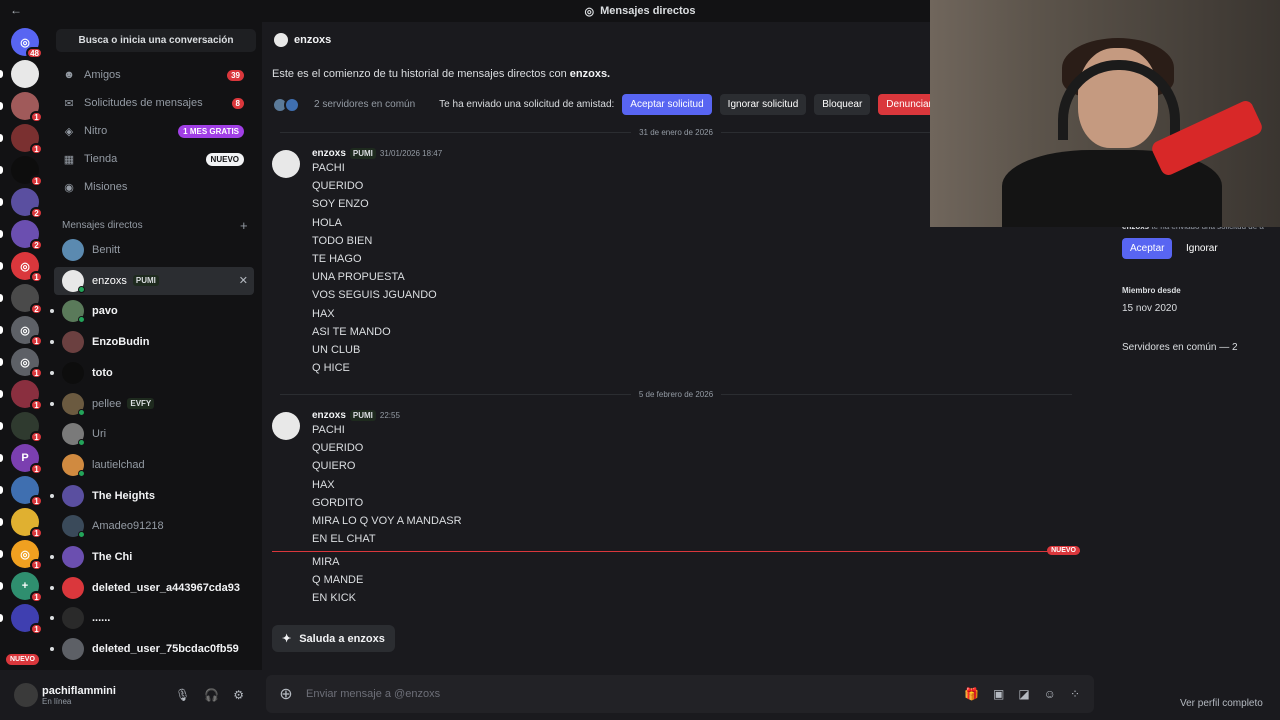  What do you see at coordinates (286, 694) in the screenshot?
I see `attach-plus-icon: ⊕` at bounding box center [286, 694].